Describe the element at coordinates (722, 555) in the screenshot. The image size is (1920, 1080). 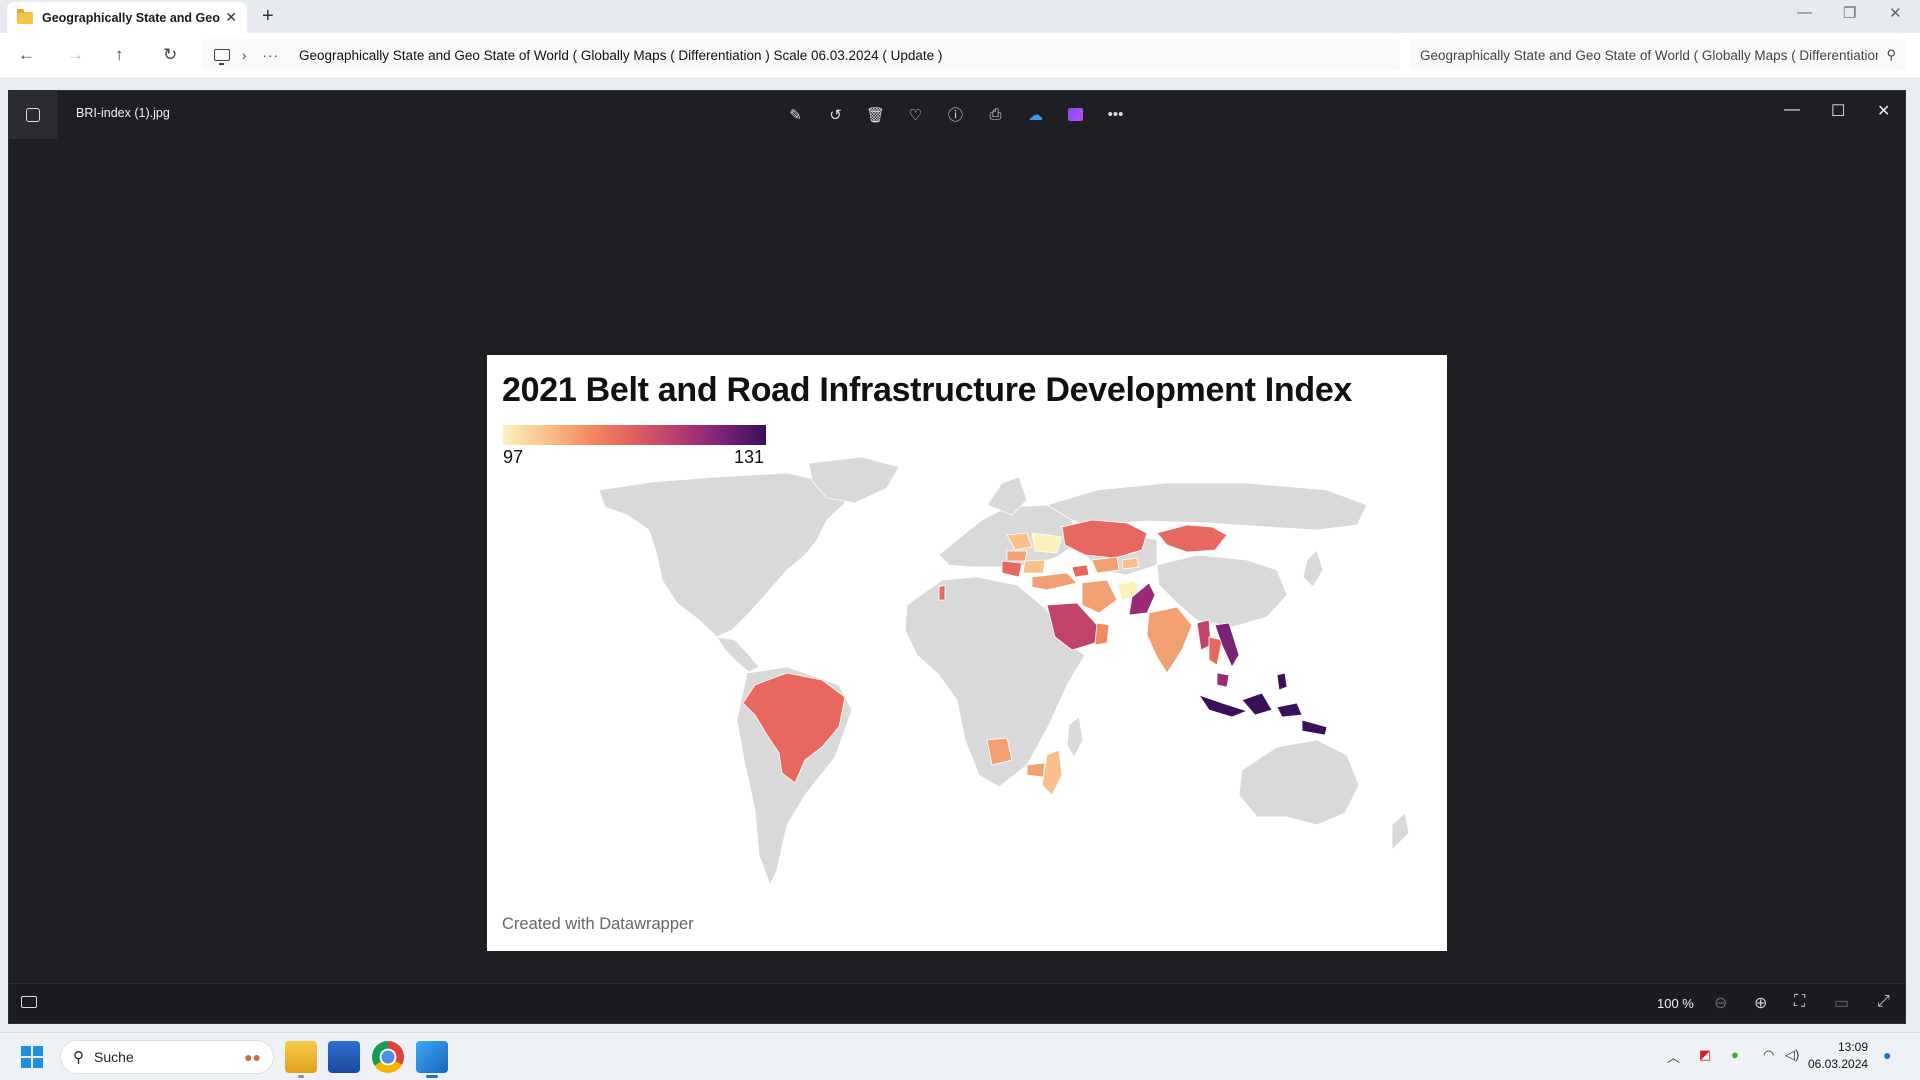
I see `north-america` at that location.